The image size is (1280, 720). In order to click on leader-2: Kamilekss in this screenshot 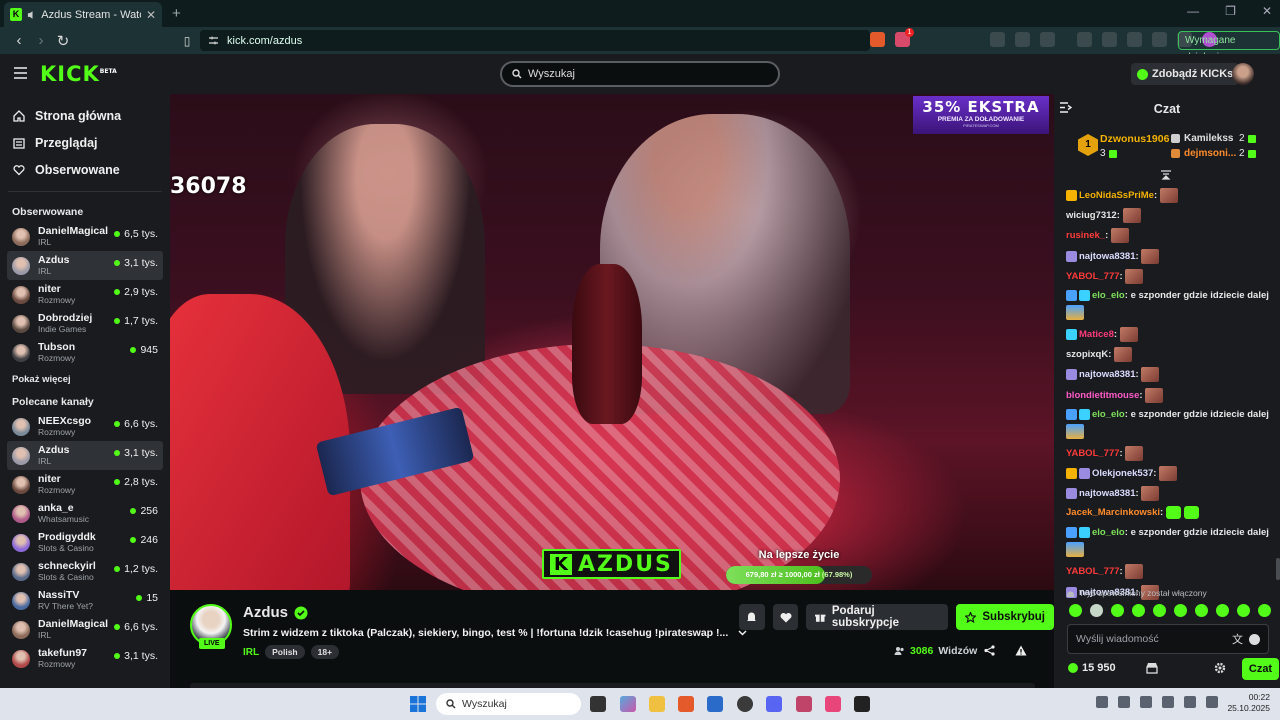, I will do `click(1202, 138)`.